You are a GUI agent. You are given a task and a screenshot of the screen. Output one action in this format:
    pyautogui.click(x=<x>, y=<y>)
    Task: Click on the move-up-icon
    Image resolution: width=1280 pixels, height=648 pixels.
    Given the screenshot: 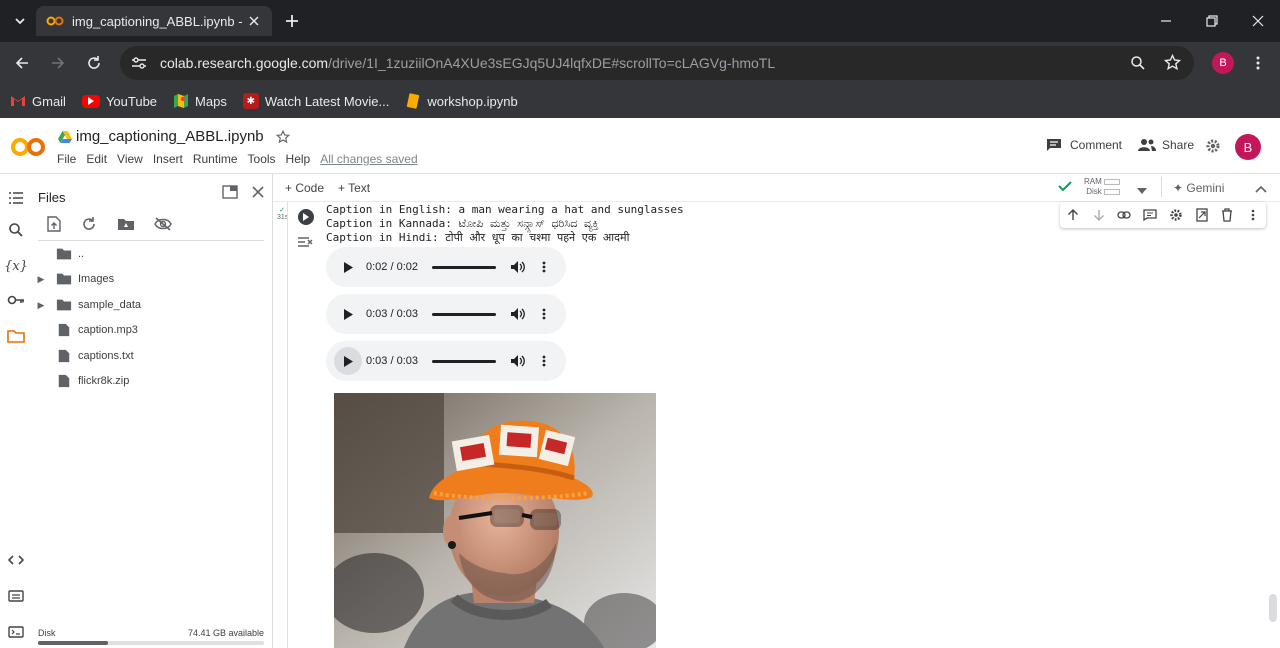 What is the action you would take?
    pyautogui.click(x=1073, y=215)
    